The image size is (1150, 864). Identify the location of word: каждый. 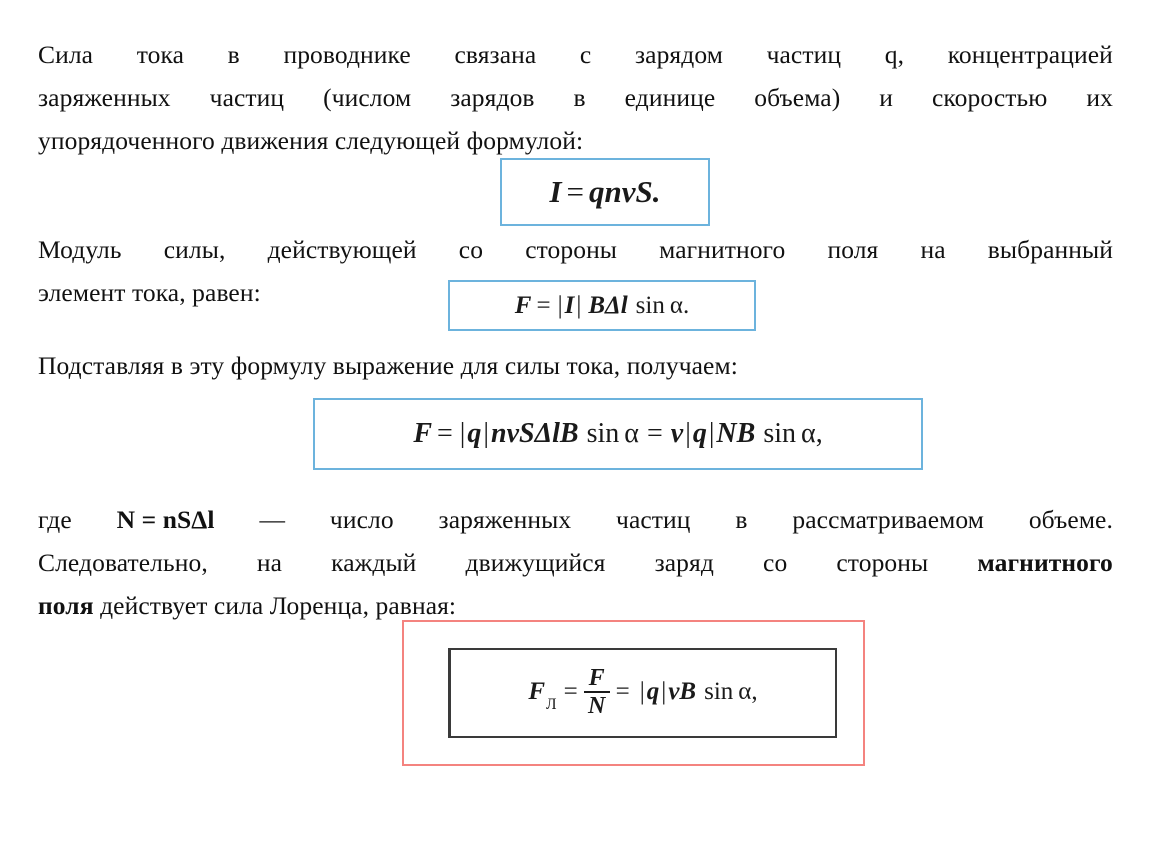
(374, 562).